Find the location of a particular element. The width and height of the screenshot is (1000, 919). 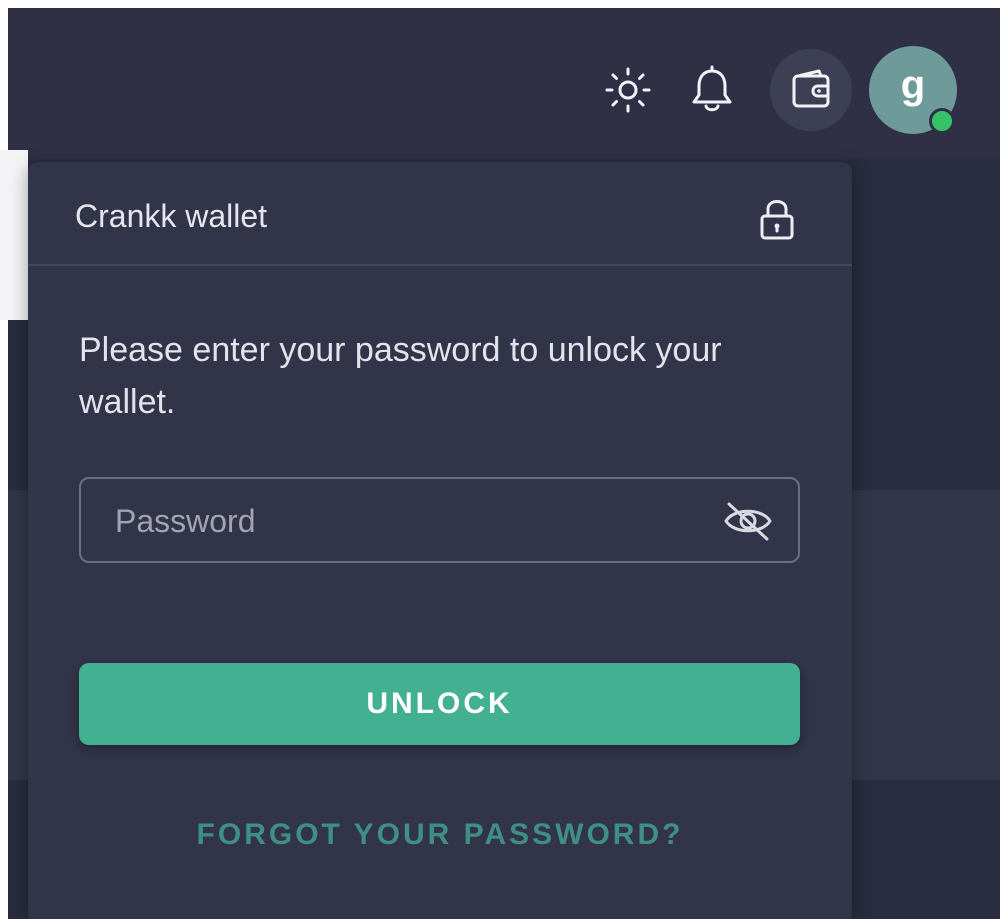

password-field is located at coordinates (439, 520).